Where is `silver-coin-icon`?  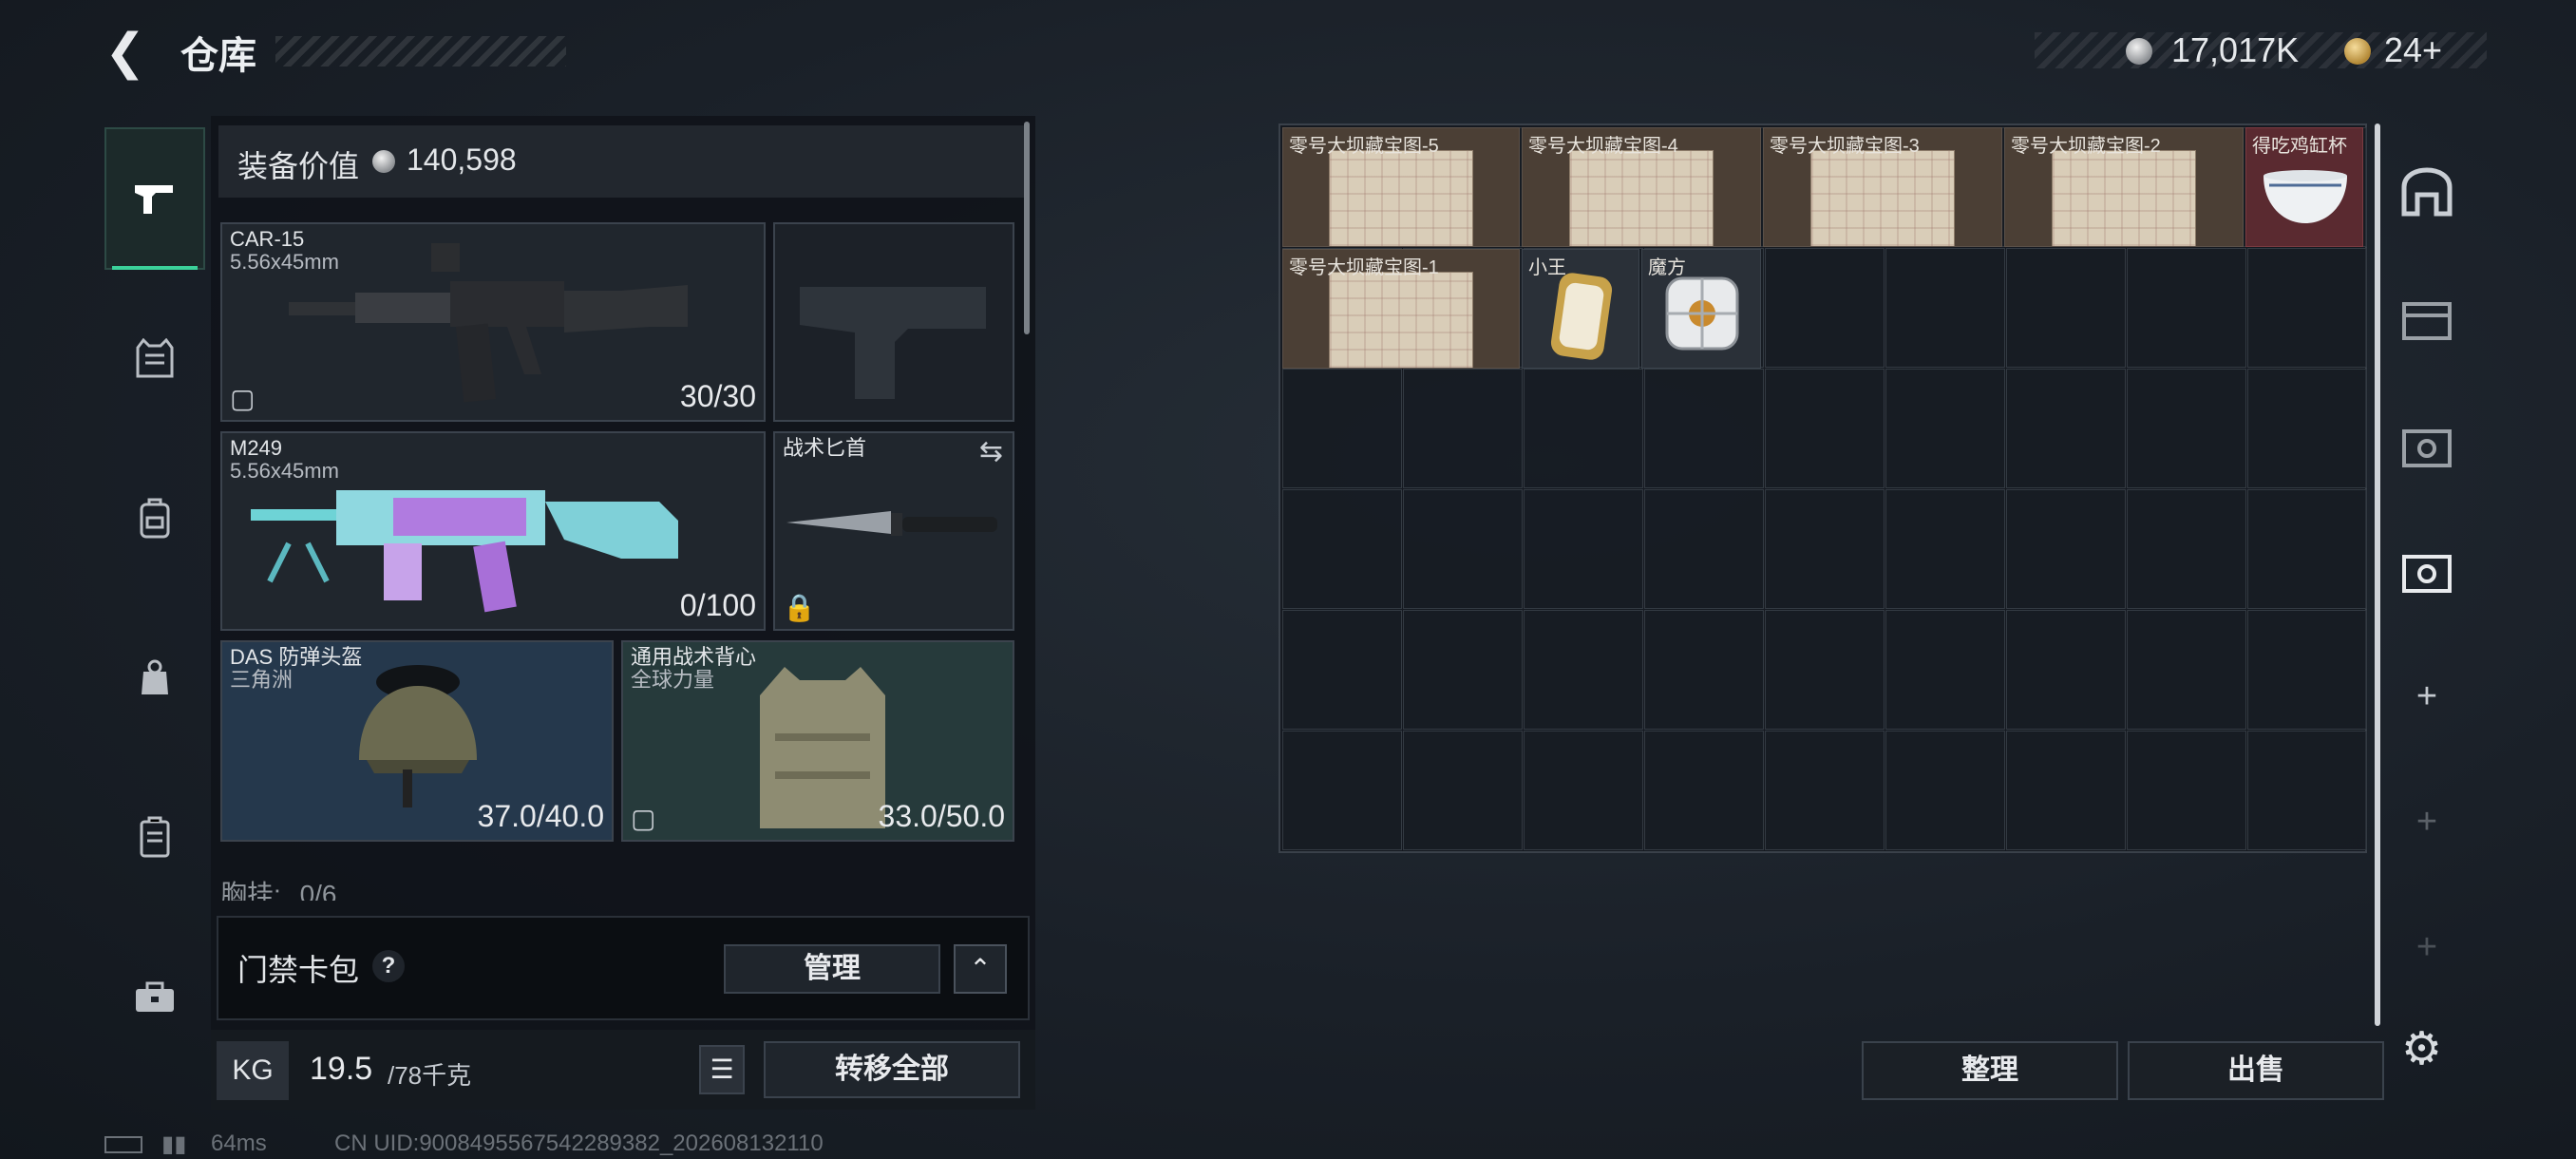
silver-coin-icon is located at coordinates (383, 161).